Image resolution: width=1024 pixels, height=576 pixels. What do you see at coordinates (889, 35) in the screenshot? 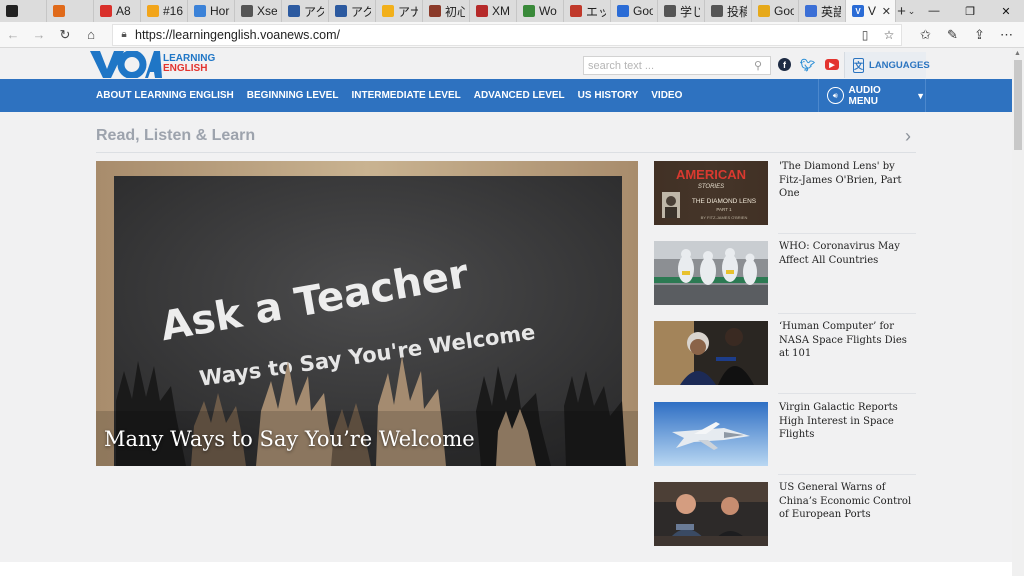
I see `favorite-star-icon: ☆` at bounding box center [889, 35].